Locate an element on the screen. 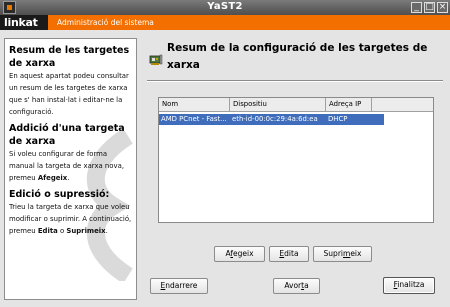 This screenshot has width=450, height=307. help-text-add-end: . is located at coordinates (68, 178).